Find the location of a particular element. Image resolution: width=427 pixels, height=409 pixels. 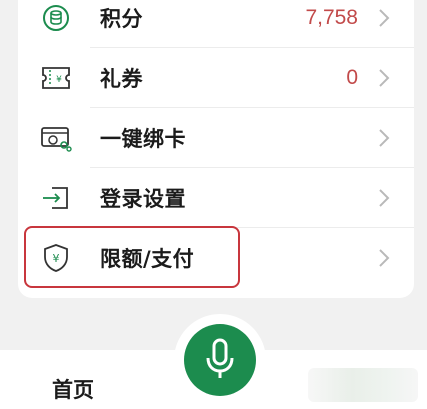

menu-item-login-settings: 登录设置 is located at coordinates (216, 198).